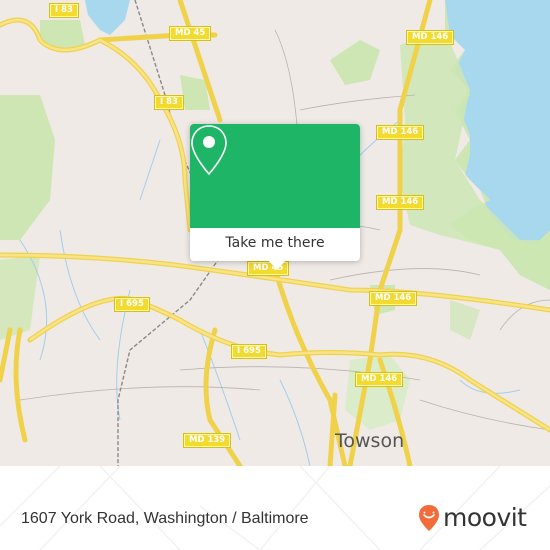  What do you see at coordinates (370, 441) in the screenshot?
I see `town-label-towson: Towson` at bounding box center [370, 441].